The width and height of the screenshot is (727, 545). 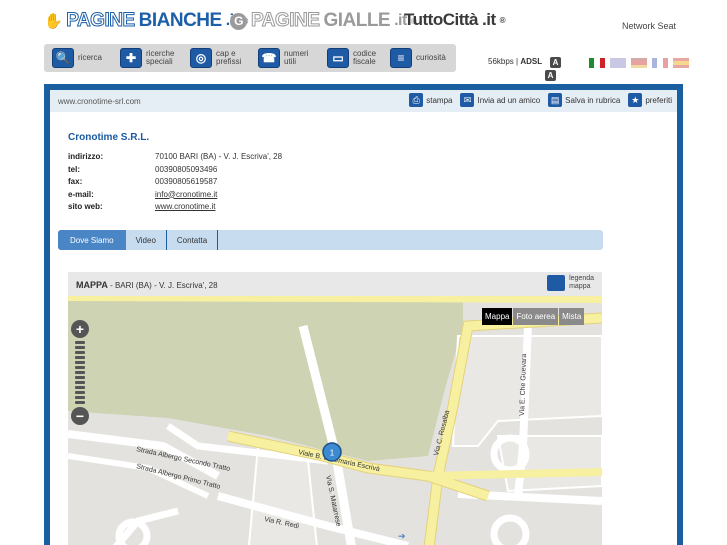 I want to click on map-legend-button: legenda mappa, so click(x=570, y=283).